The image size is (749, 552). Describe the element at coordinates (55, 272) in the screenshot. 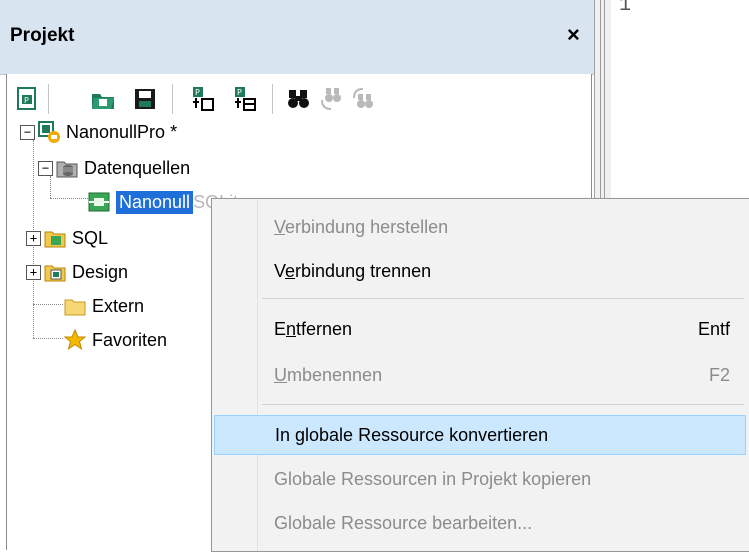

I see `design-folder-icon` at that location.